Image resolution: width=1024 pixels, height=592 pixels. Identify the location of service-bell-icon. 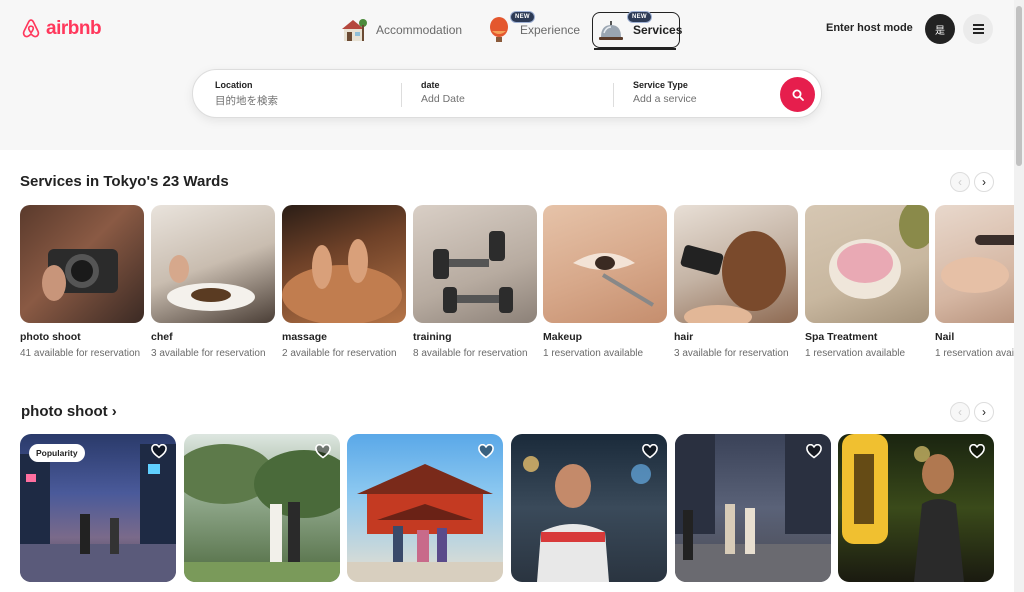
(611, 30).